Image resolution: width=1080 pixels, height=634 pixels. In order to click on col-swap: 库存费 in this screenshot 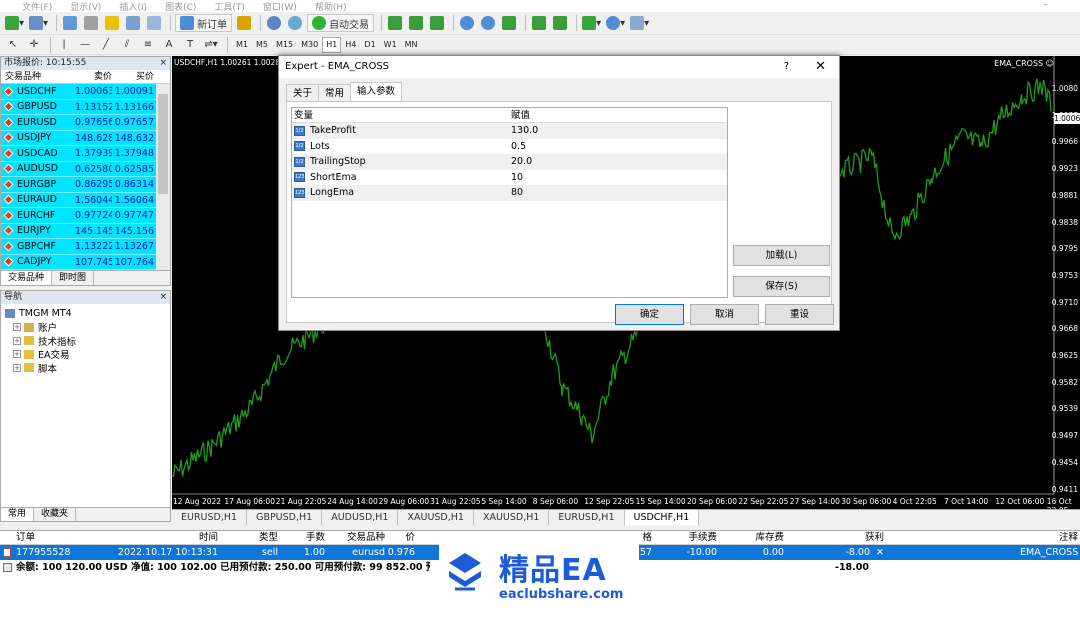, I will do `click(750, 537)`.